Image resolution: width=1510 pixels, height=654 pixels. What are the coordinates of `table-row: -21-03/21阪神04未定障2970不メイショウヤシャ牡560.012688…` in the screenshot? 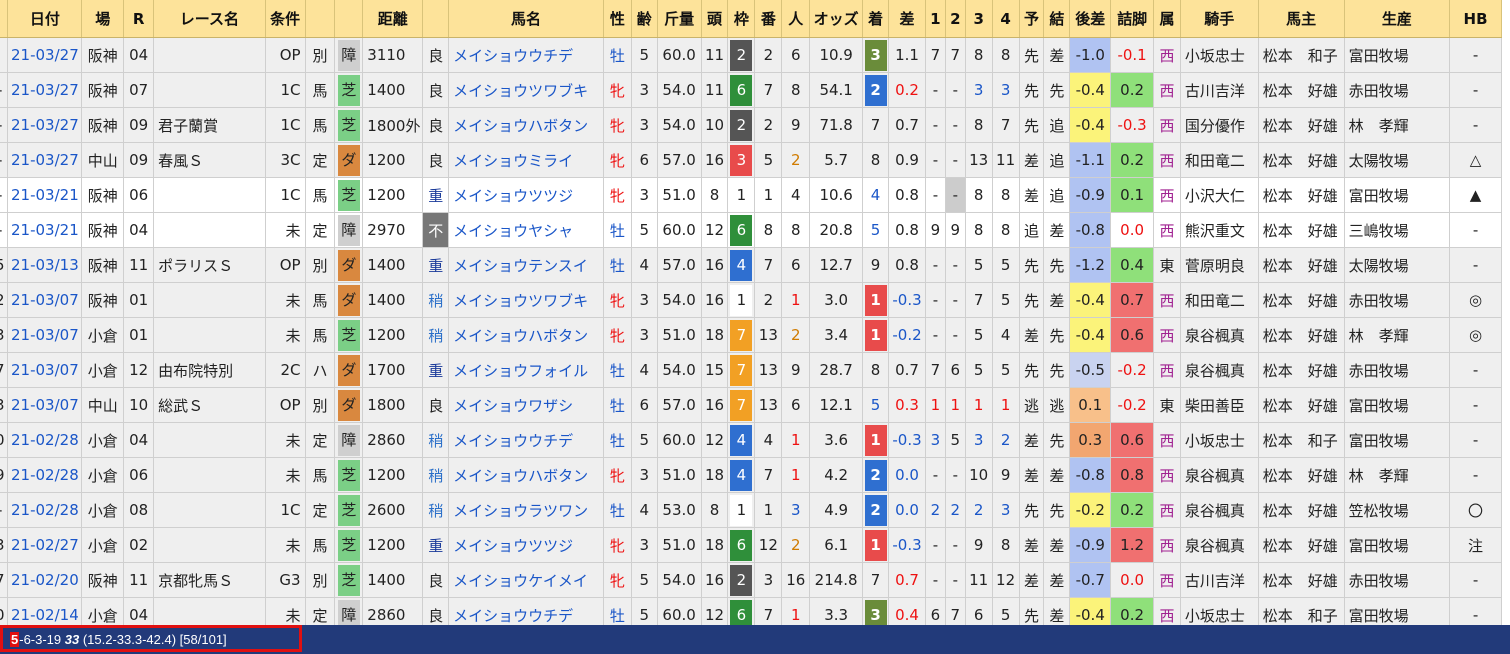 It's located at (751, 230).